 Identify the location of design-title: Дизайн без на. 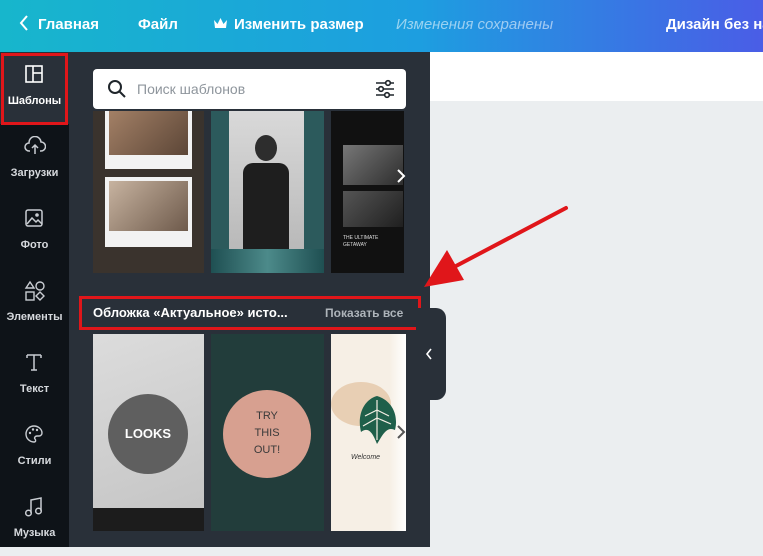
(714, 26).